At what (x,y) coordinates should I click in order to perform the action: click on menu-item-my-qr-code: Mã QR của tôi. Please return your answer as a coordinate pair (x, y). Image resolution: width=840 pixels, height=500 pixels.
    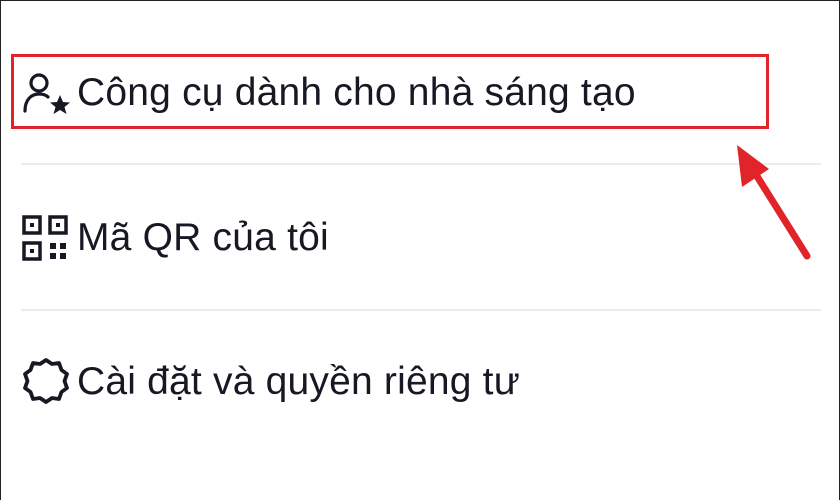
    Looking at the image, I should click on (175, 238).